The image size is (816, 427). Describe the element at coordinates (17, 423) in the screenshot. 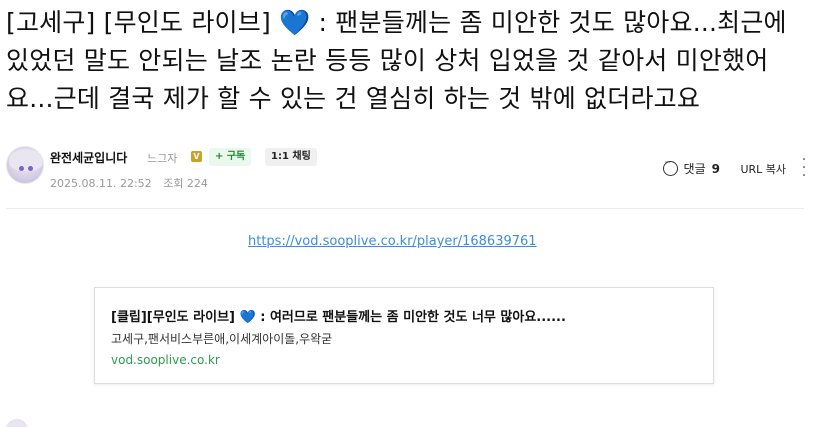

I see `comment-avatar` at that location.